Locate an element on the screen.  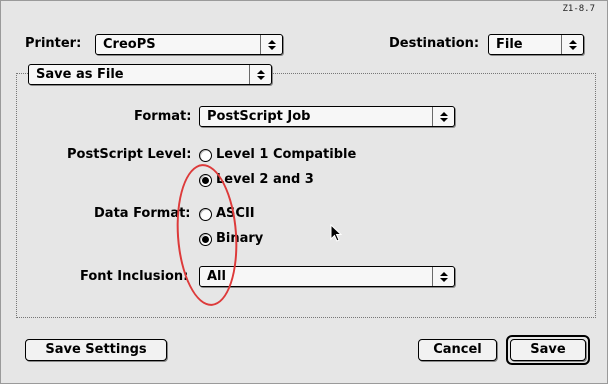
destination-popup: File is located at coordinates (536, 44).